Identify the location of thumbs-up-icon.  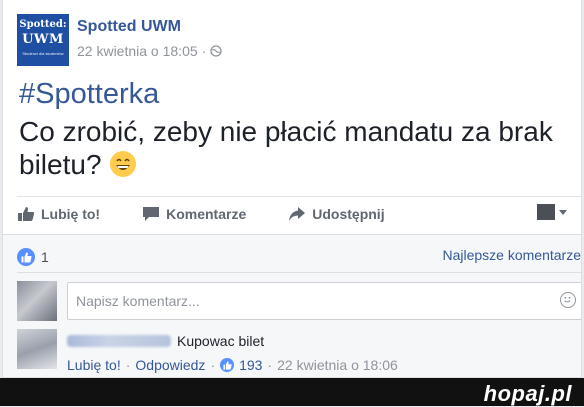
(26, 214).